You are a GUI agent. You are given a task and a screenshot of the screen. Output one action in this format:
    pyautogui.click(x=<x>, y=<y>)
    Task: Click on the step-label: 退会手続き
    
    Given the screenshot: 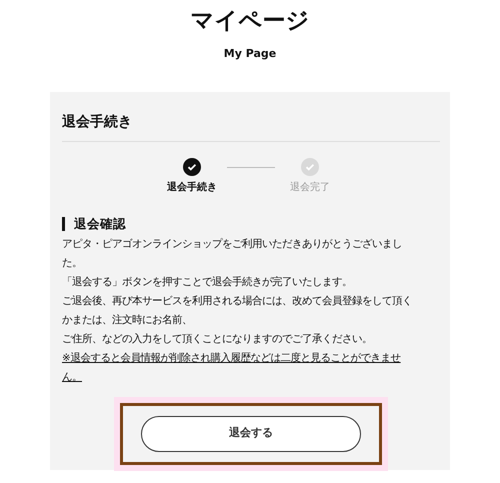 What is the action you would take?
    pyautogui.click(x=192, y=187)
    